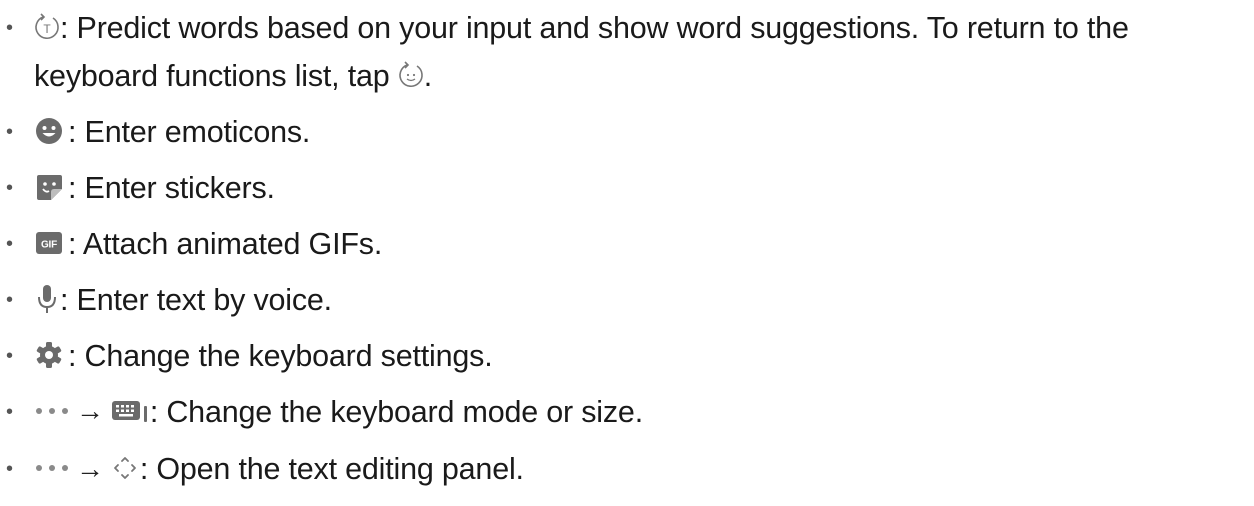  Describe the element at coordinates (125, 468) in the screenshot. I see `text-editing-icon` at that location.